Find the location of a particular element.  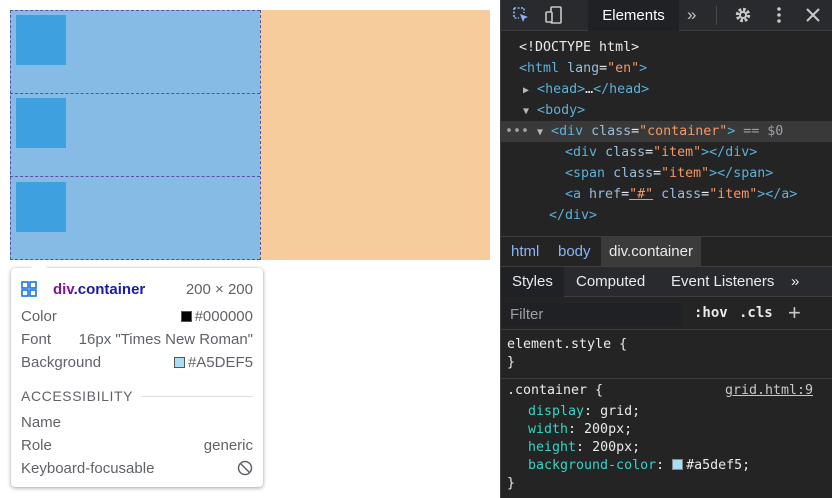

tooltip-row-font: Font 16px "Times New Roman" is located at coordinates (137, 339).